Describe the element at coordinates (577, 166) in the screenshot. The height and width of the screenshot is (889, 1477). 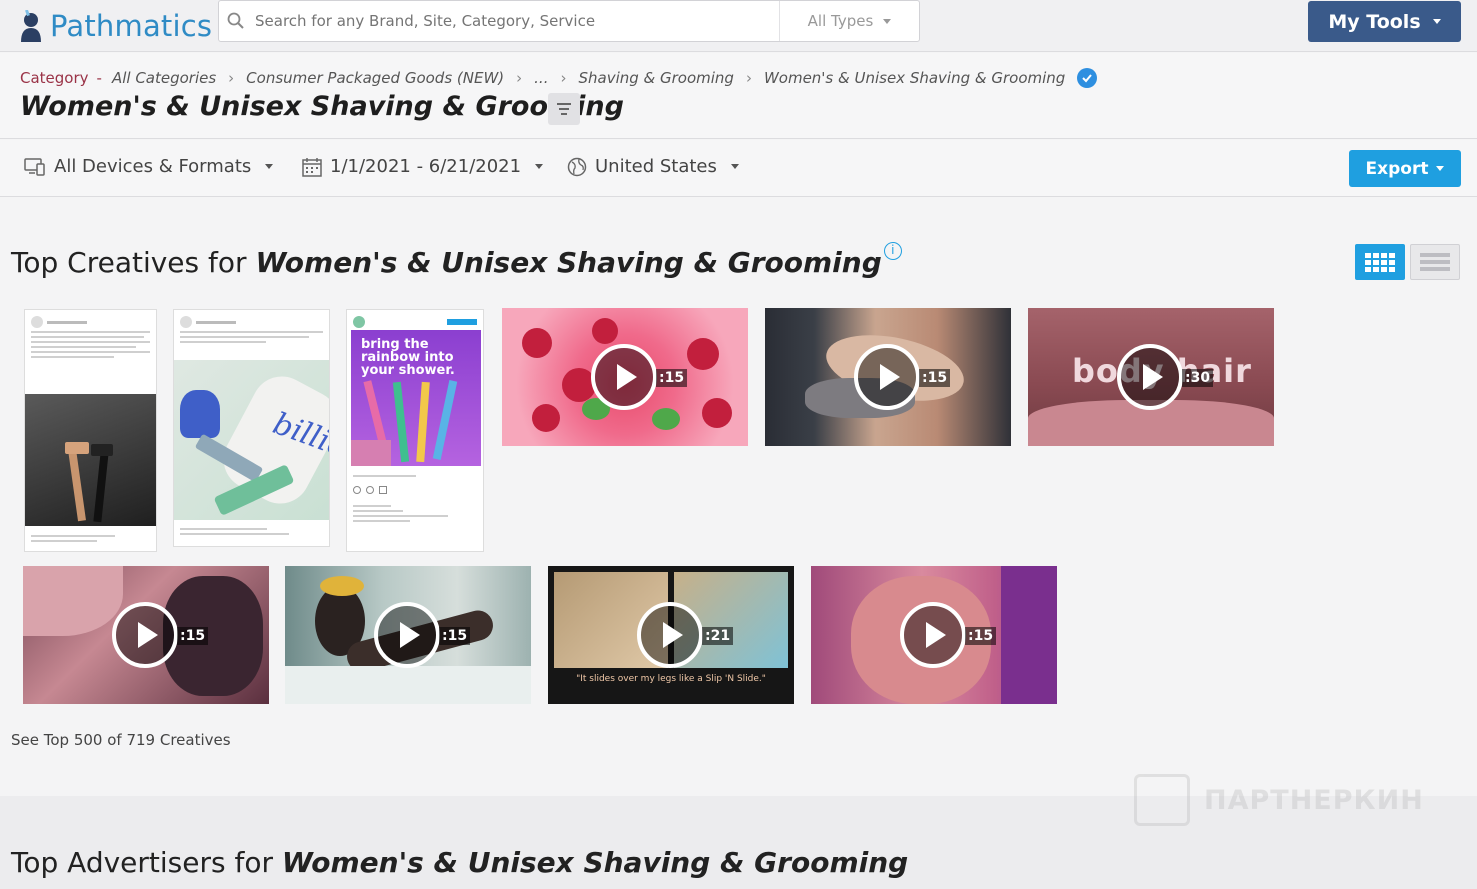
I see `globe-icon` at that location.